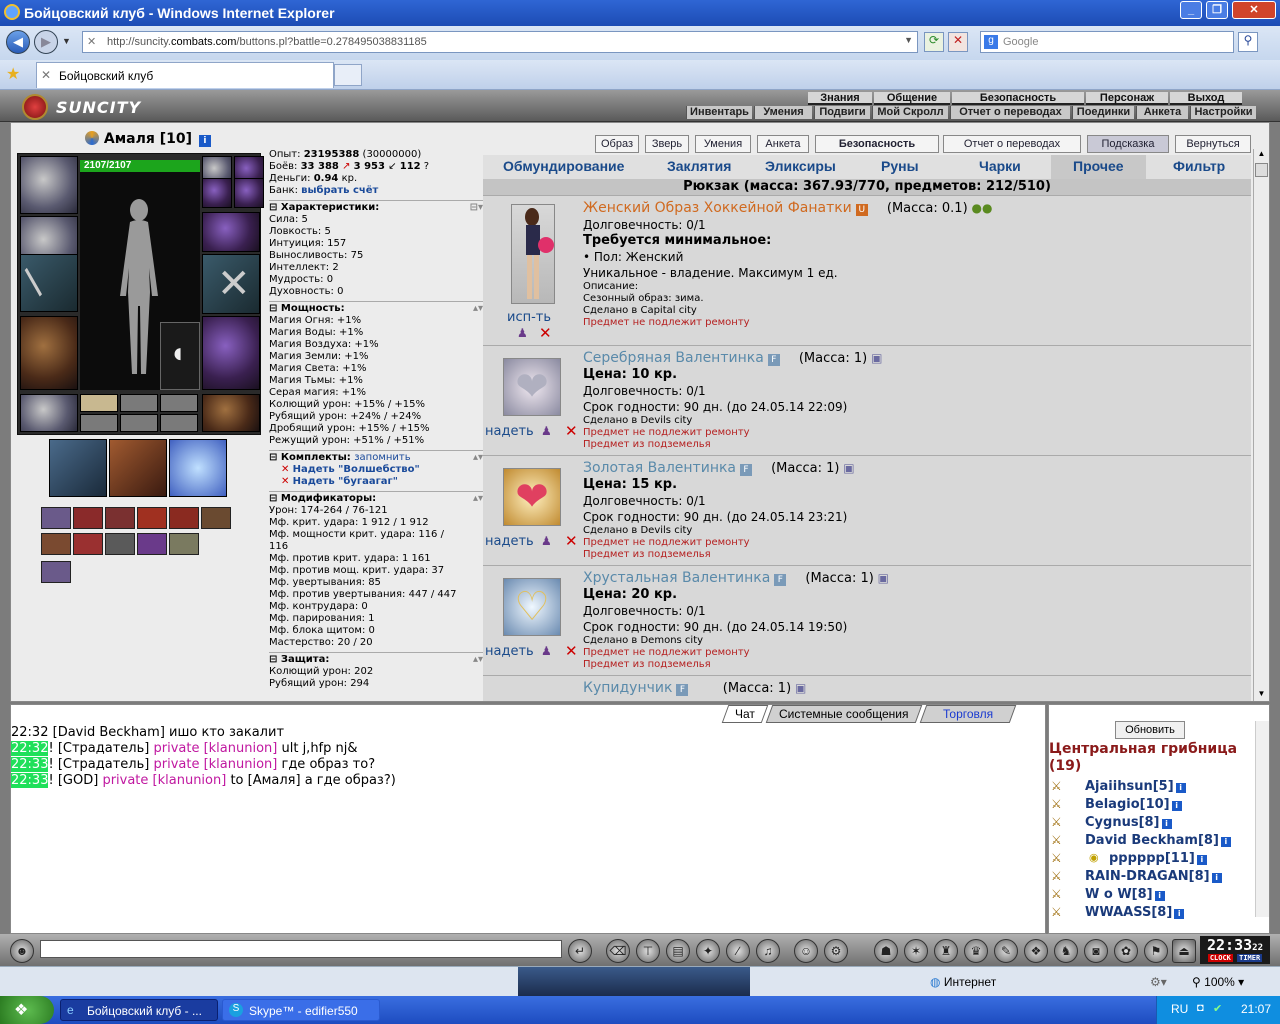  Describe the element at coordinates (1126, 951) in the screenshot. I see `quest-icon-9: ✿` at that location.